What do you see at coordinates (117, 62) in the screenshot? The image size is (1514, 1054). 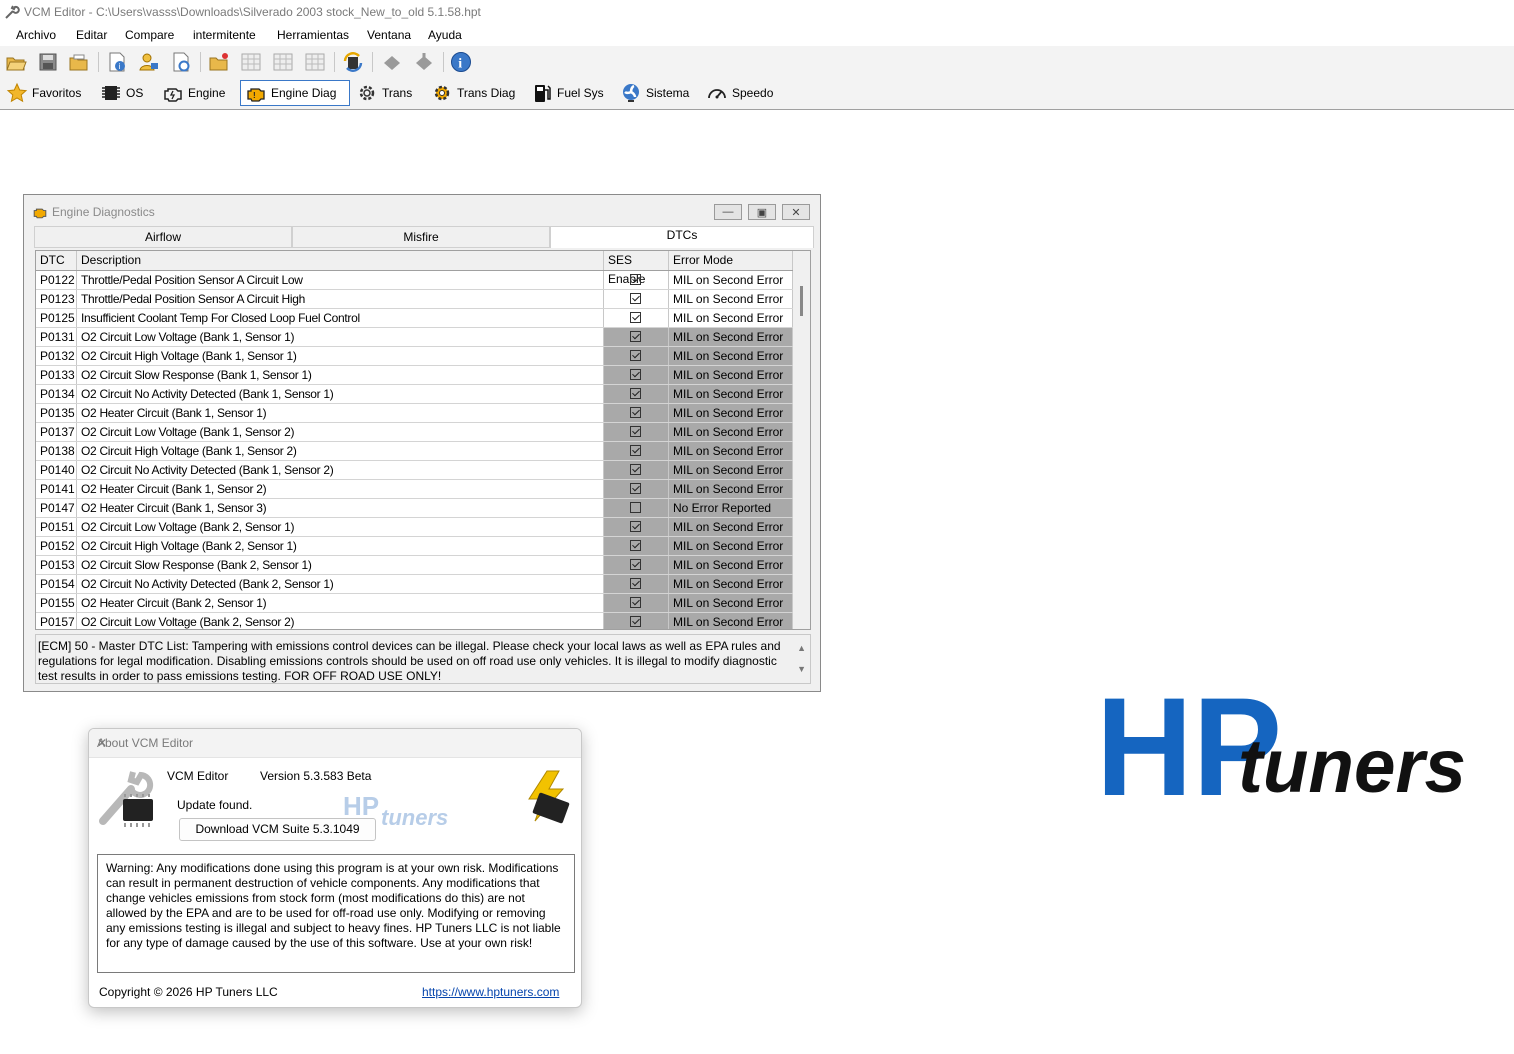 I see `file-info-icon: i` at bounding box center [117, 62].